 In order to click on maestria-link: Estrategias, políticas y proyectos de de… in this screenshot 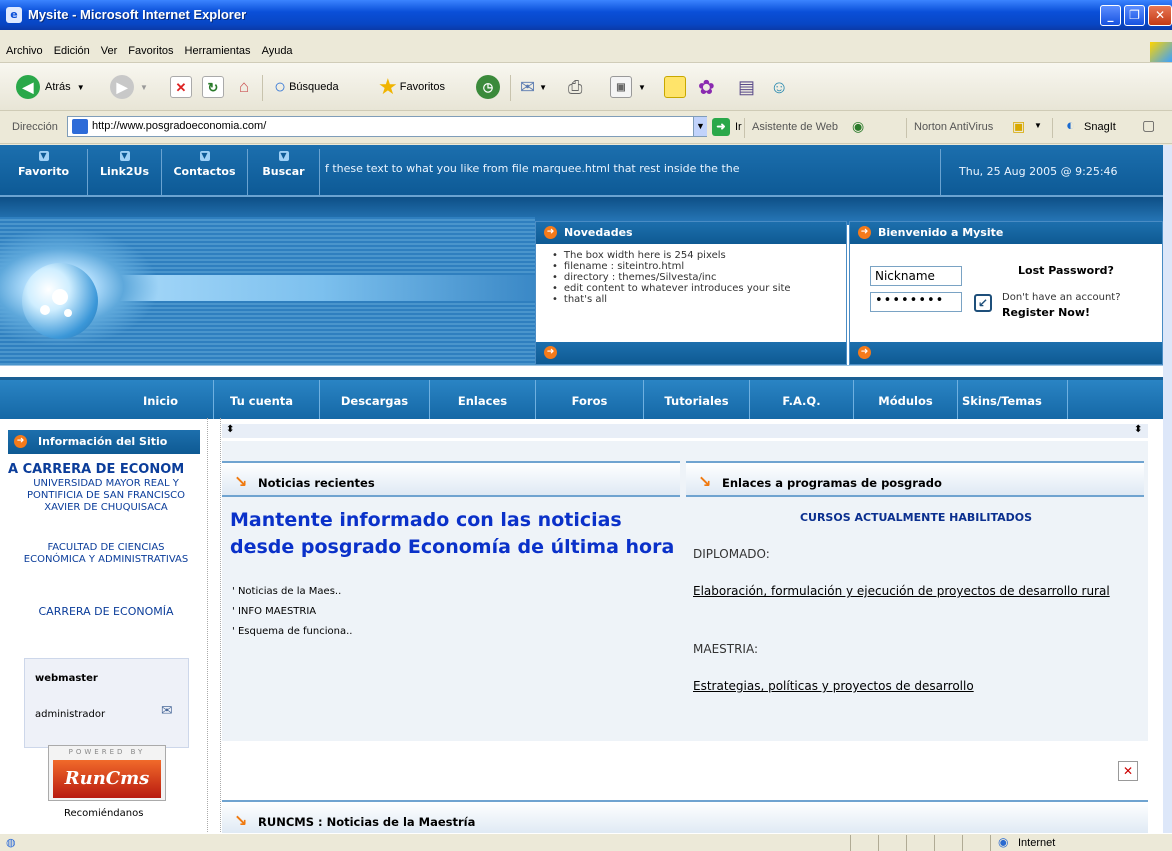, I will do `click(913, 686)`.